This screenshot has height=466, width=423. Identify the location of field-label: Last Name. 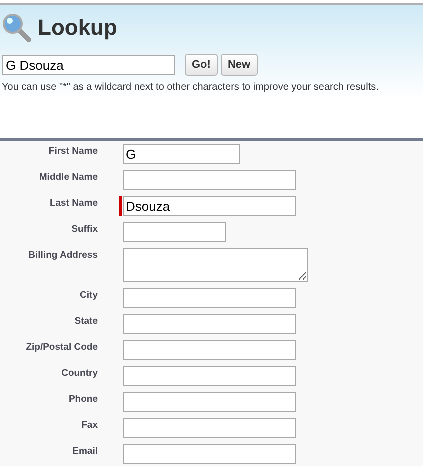
(73, 203).